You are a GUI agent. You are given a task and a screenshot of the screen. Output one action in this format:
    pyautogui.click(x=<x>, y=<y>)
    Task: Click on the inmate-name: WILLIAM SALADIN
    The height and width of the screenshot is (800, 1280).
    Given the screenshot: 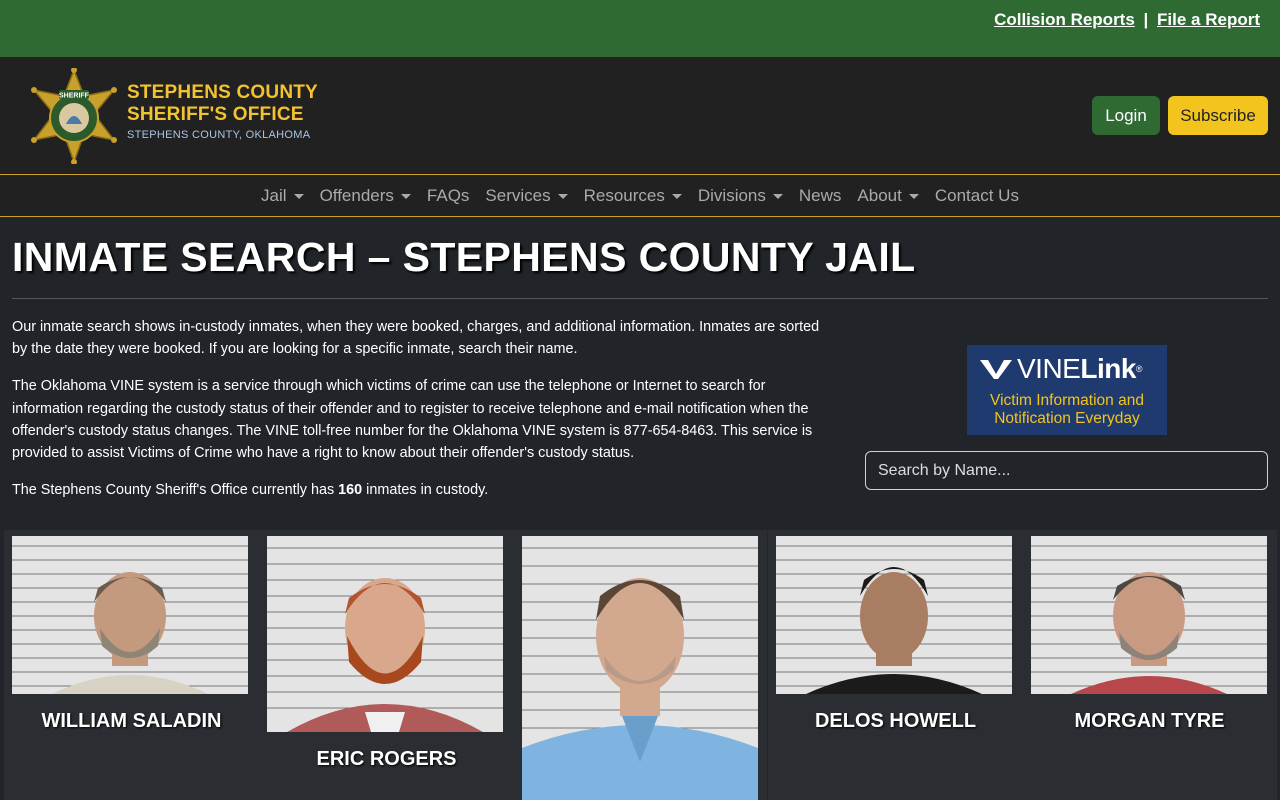 What is the action you would take?
    pyautogui.click(x=131, y=721)
    